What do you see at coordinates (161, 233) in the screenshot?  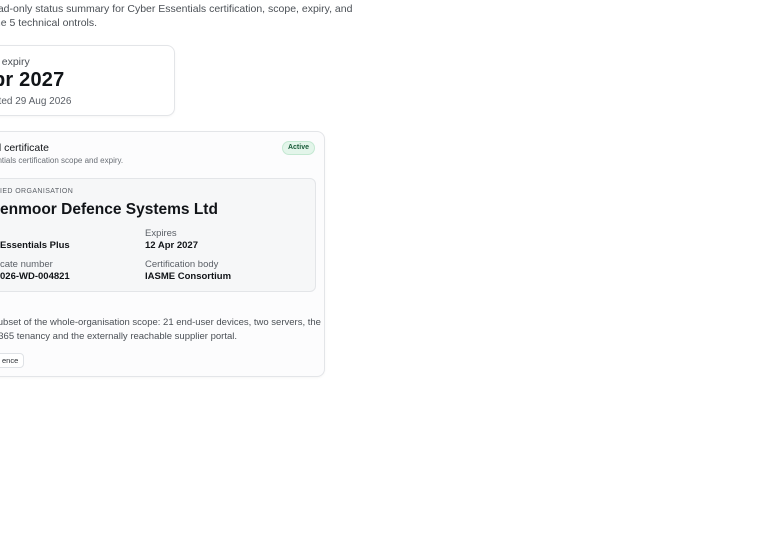 I see `expires-label: Expires` at bounding box center [161, 233].